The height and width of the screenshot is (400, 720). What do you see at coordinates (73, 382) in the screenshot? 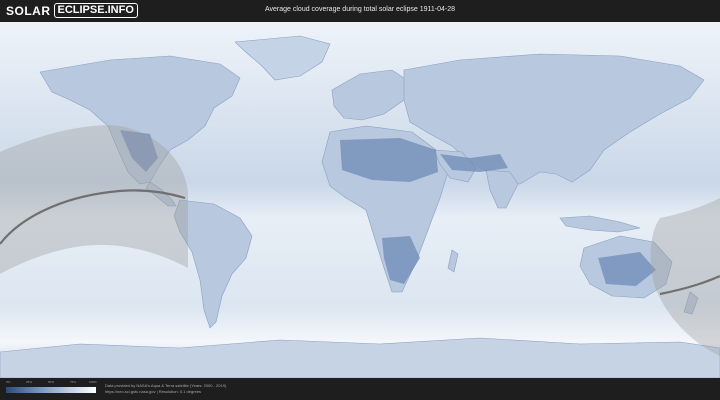
I see `legend-tick-75: 75%` at bounding box center [73, 382].